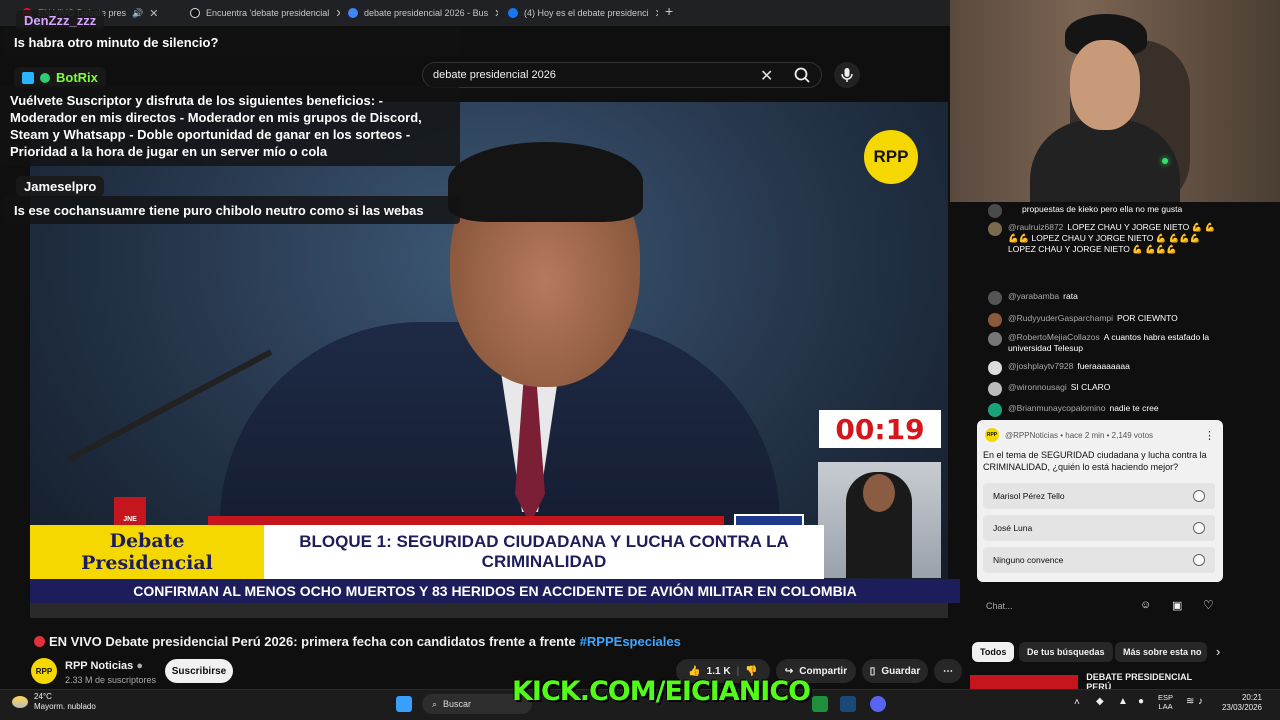 Image resolution: width=1280 pixels, height=720 pixels. What do you see at coordinates (993, 652) in the screenshot?
I see `chip-todos: Todos` at bounding box center [993, 652].